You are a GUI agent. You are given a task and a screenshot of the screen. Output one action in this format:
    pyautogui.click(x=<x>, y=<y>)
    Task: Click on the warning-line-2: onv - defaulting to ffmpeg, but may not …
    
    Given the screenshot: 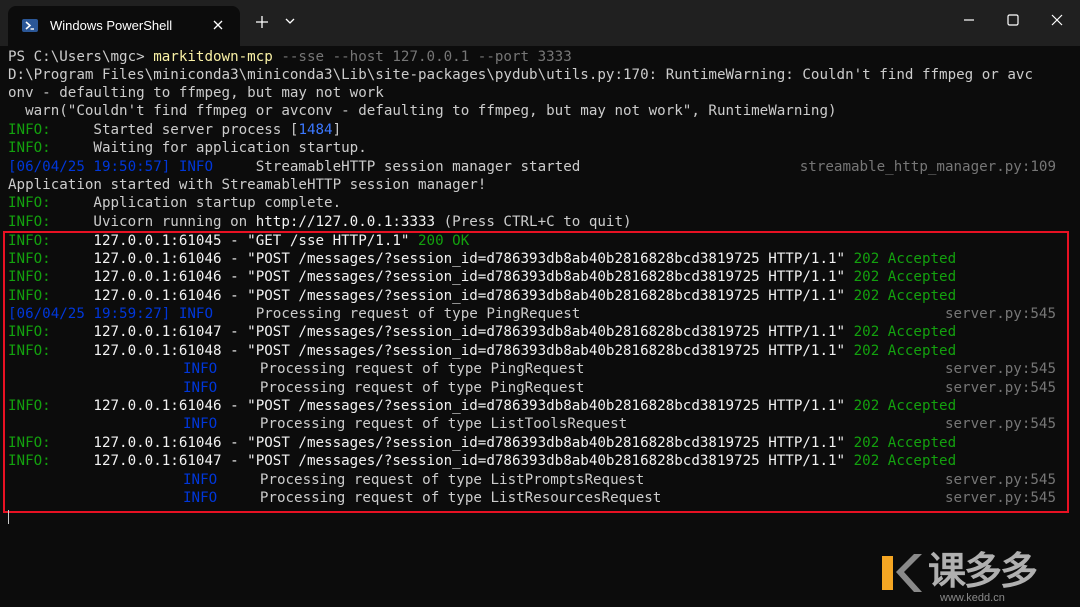 What is the action you would take?
    pyautogui.click(x=196, y=93)
    